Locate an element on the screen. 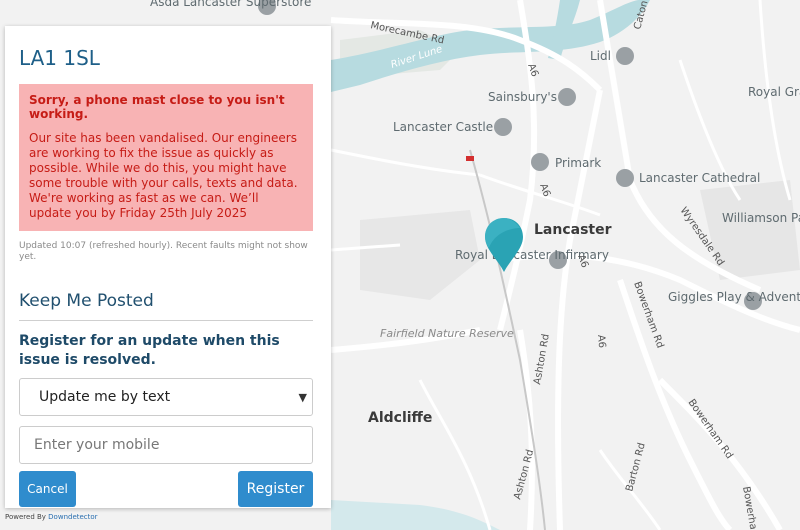 This screenshot has height=530, width=800. svg-text: Aldcliffe is located at coordinates (400, 418).